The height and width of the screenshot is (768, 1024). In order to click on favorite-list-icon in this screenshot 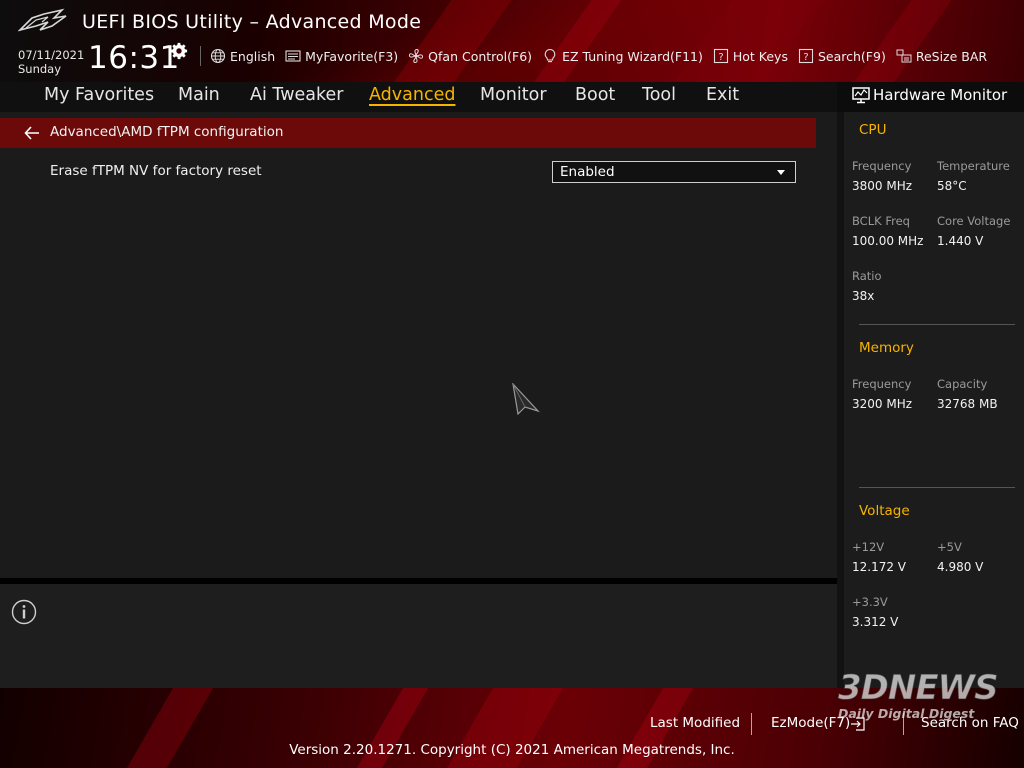, I will do `click(293, 56)`.